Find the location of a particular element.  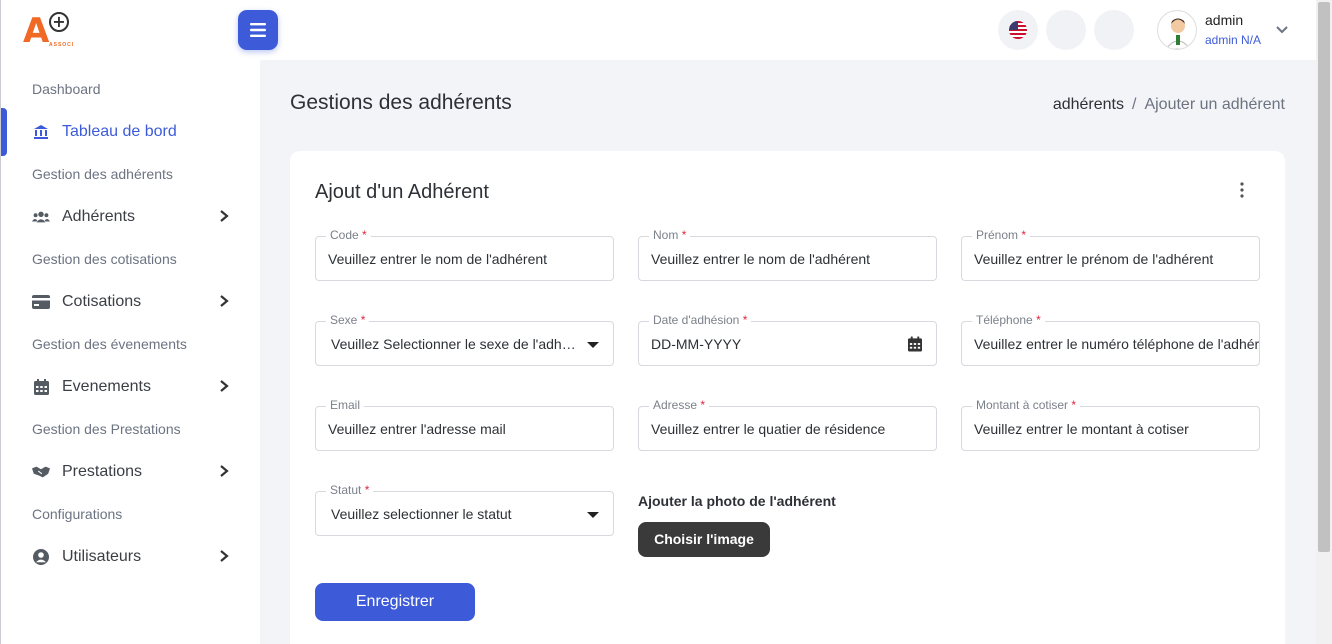

scrollbar-thumb is located at coordinates (1324, 277).